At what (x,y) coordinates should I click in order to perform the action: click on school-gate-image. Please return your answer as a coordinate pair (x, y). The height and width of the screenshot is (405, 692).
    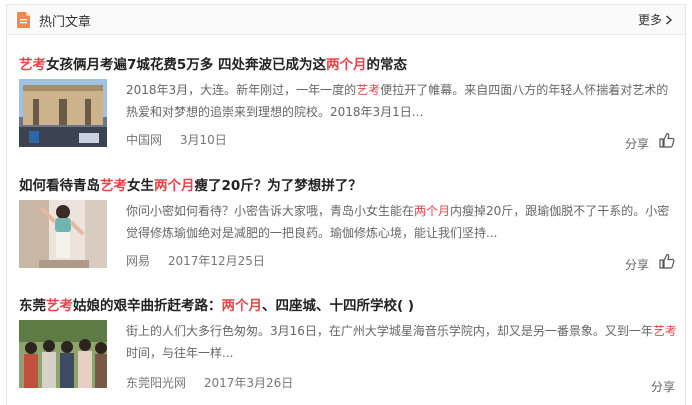
    Looking at the image, I should click on (63, 113).